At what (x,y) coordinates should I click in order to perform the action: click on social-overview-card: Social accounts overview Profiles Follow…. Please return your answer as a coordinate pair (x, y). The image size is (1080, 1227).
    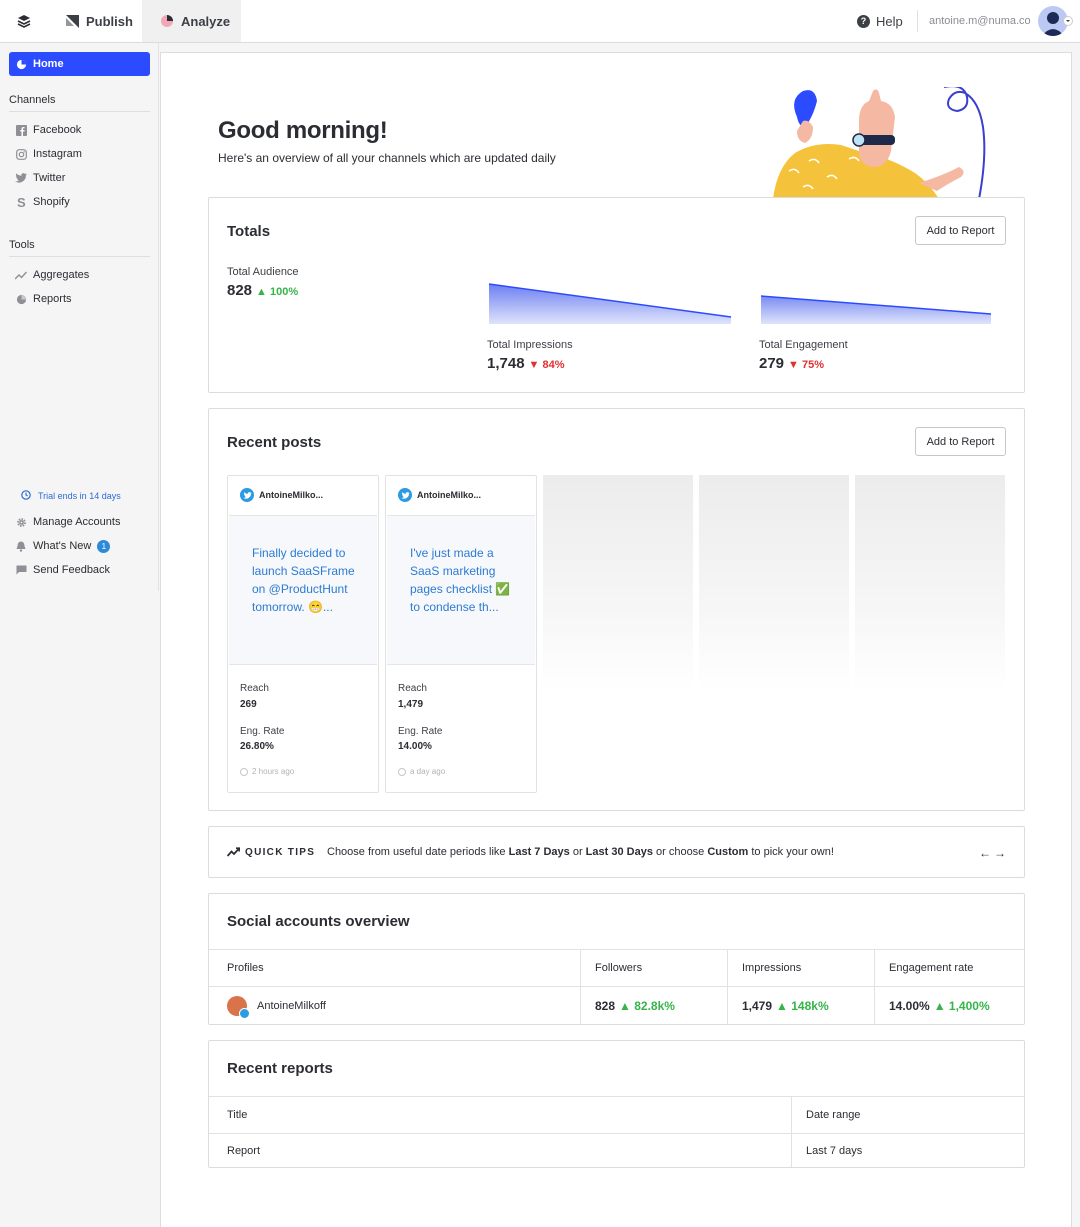
    Looking at the image, I should click on (616, 959).